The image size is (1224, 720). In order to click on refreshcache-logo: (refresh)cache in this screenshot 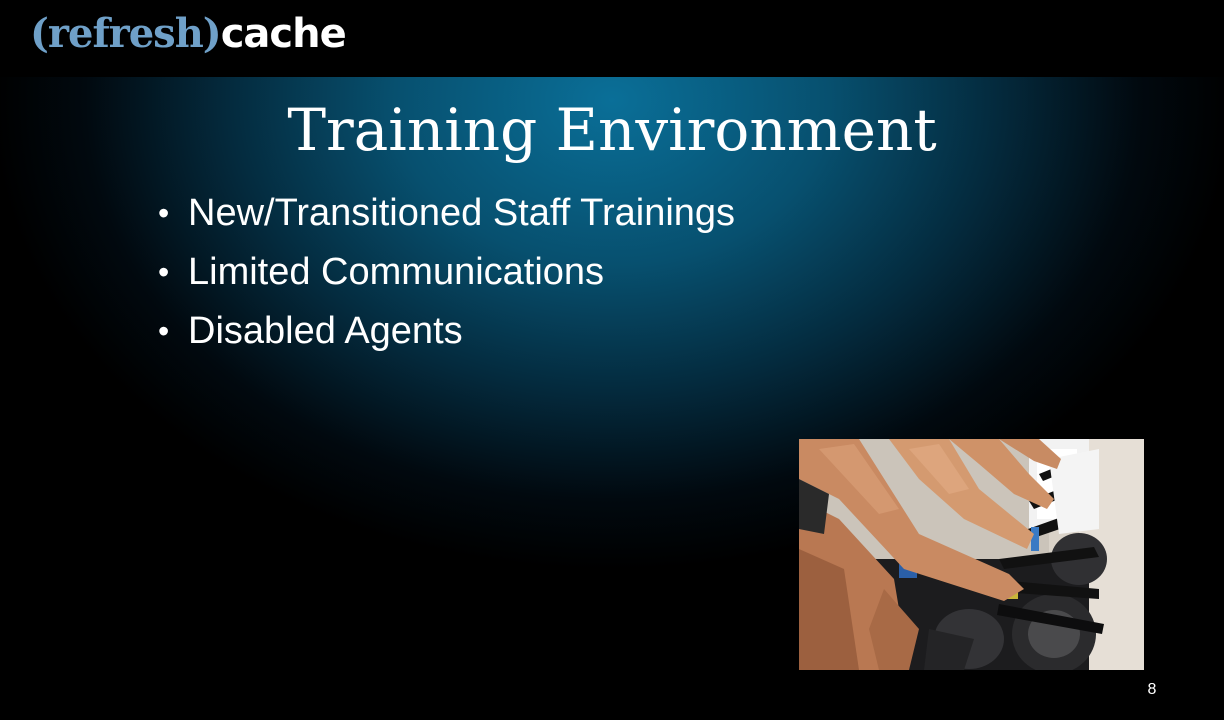, I will do `click(188, 34)`.